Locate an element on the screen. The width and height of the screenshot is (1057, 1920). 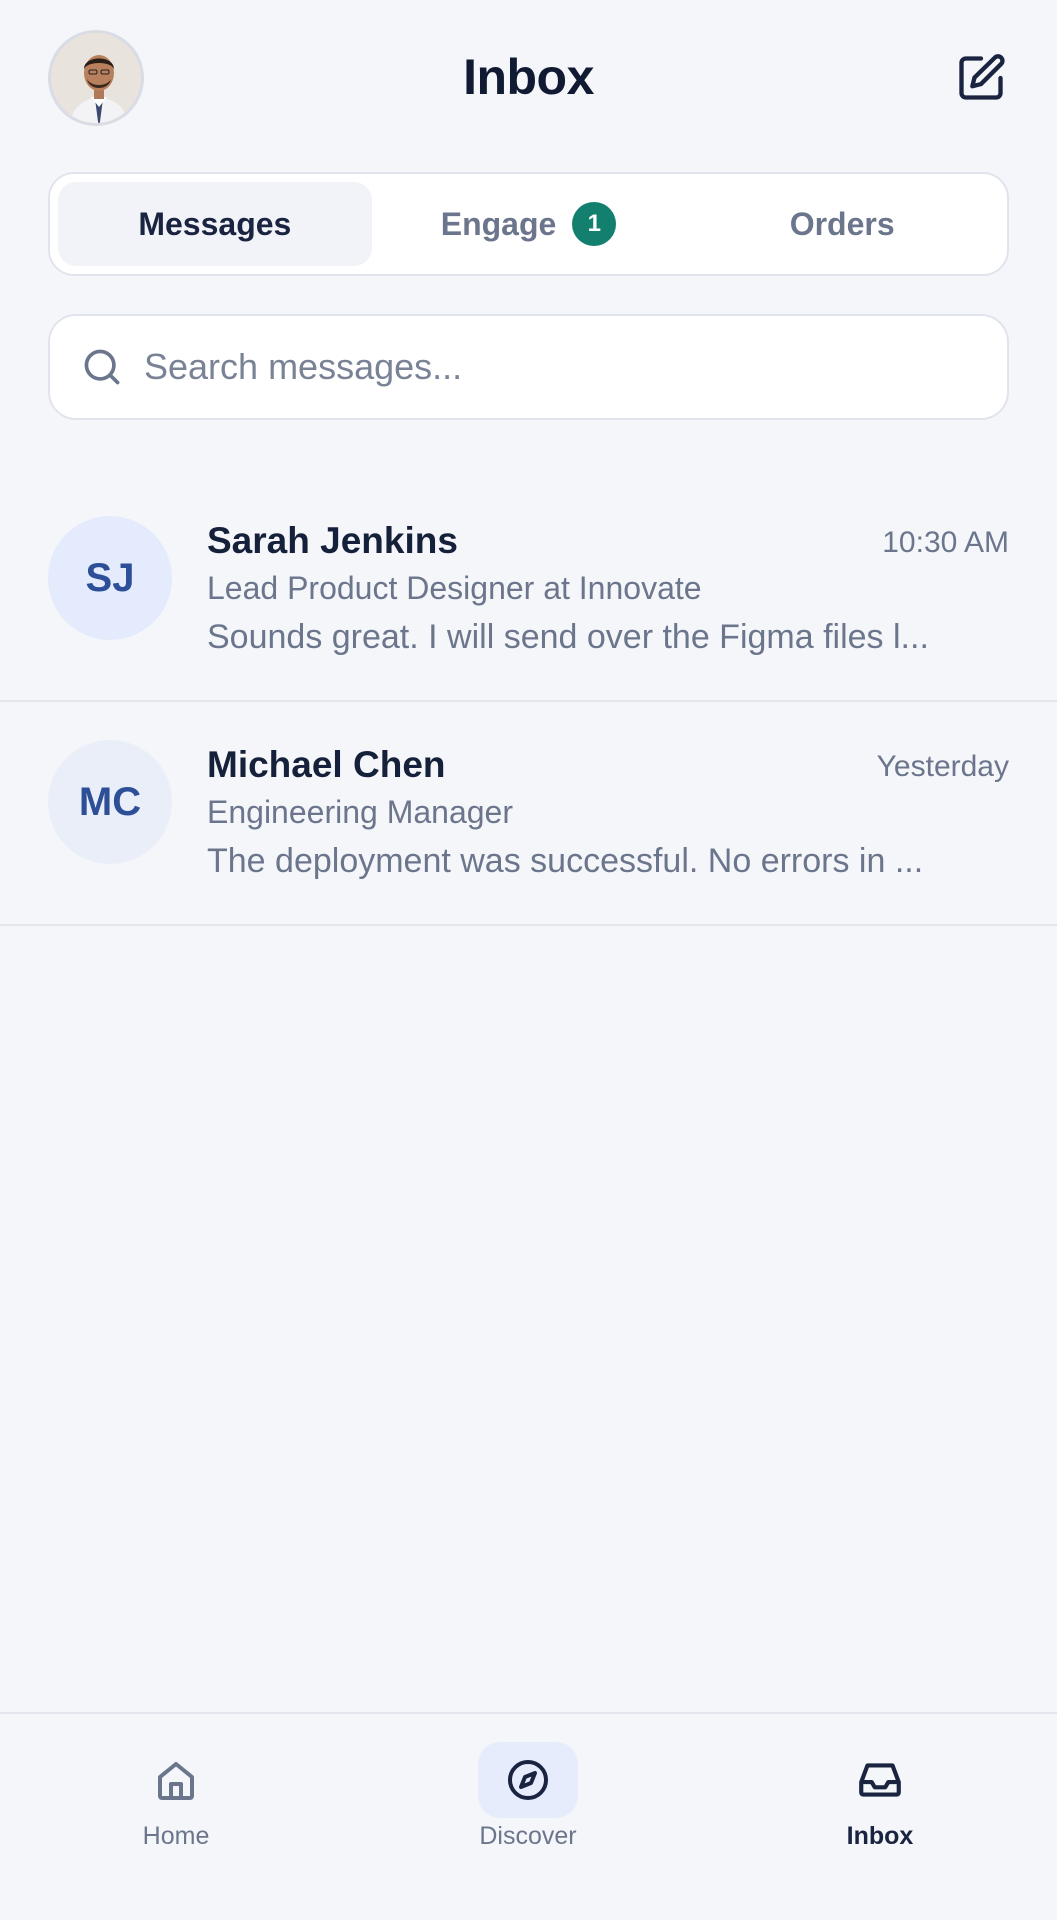
tab-messages: Messages is located at coordinates (215, 224).